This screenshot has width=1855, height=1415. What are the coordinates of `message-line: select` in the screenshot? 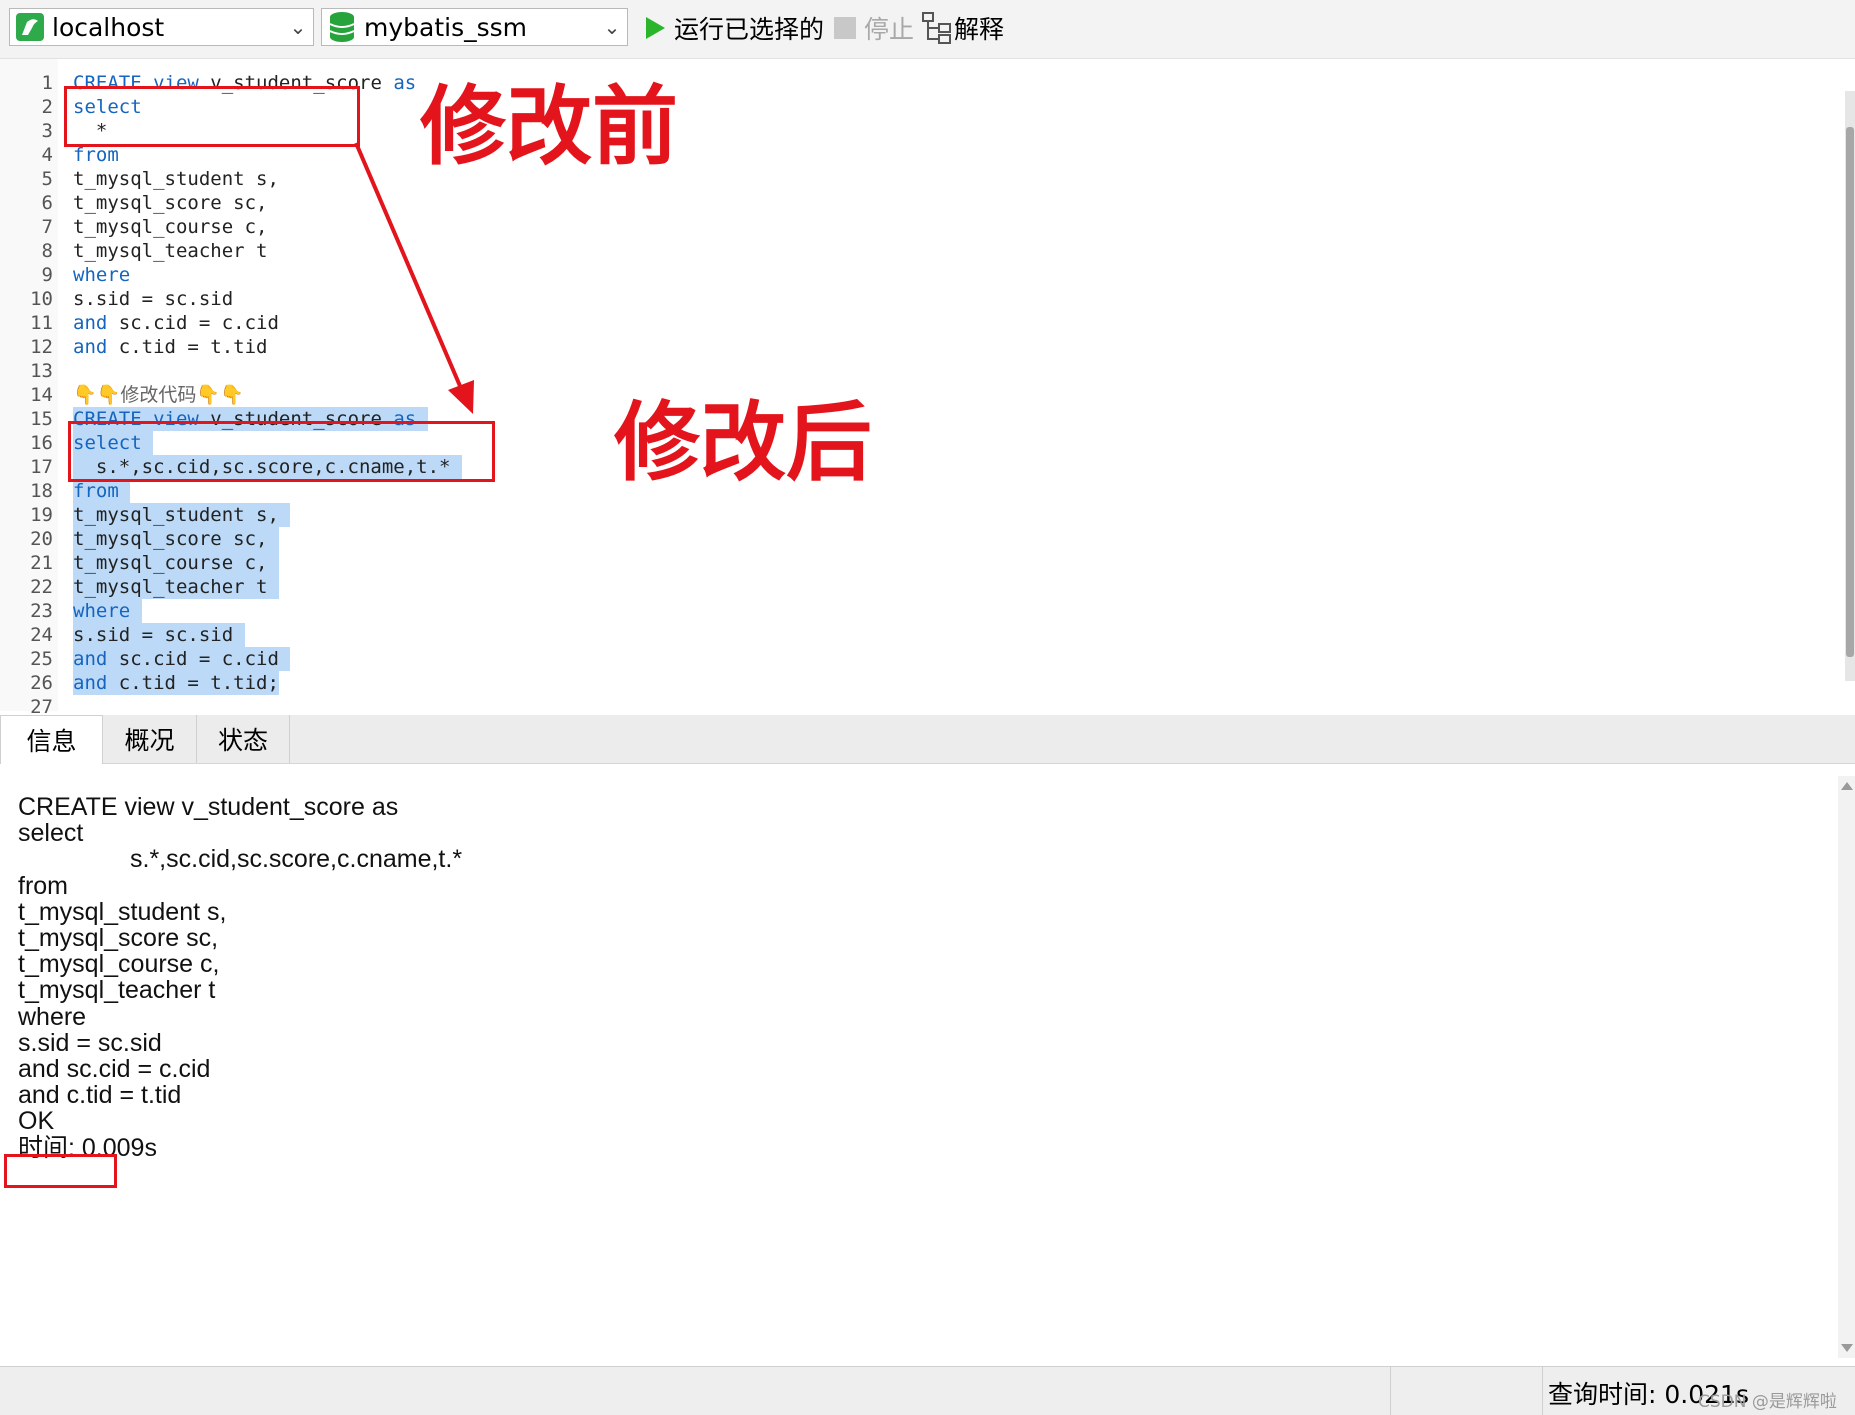 It's located at (51, 833).